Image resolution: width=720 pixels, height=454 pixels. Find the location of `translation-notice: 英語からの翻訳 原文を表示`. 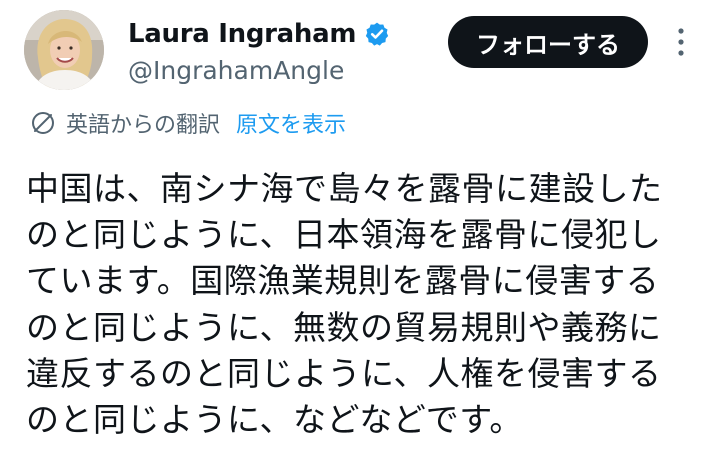

translation-notice: 英語からの翻訳 原文を表示 is located at coordinates (188, 123).